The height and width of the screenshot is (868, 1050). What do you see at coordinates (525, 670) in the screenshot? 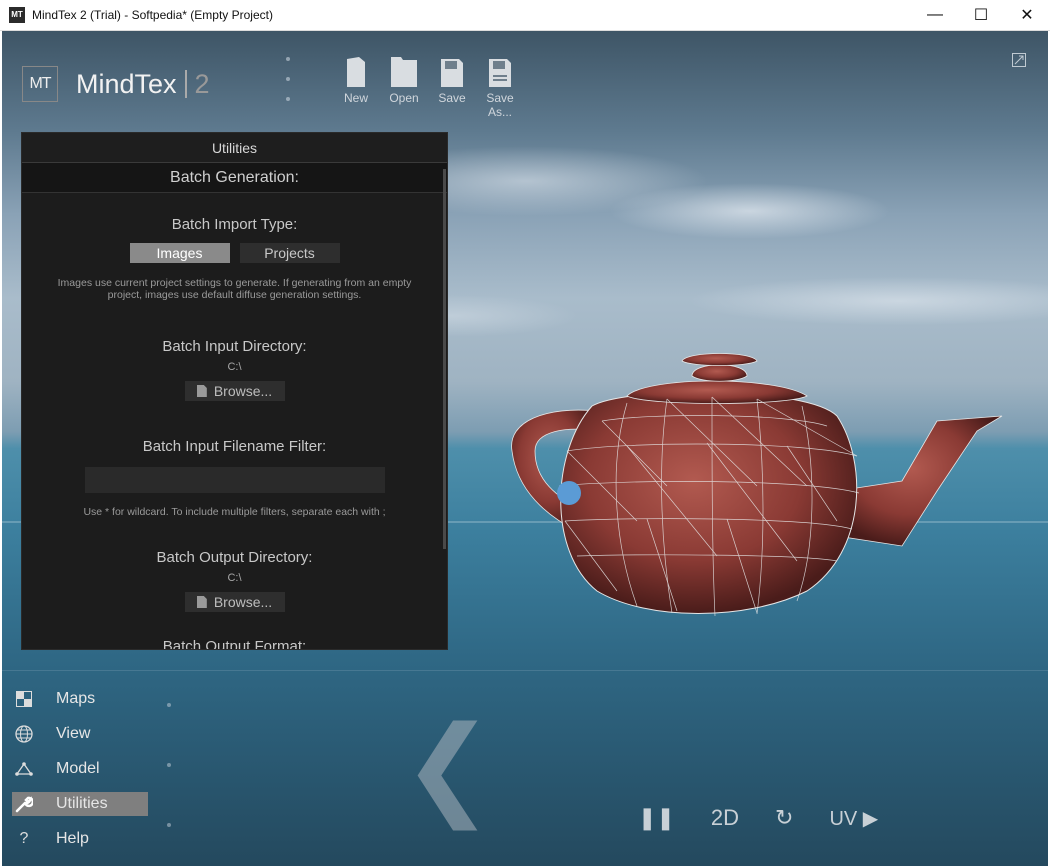
I see `nav-separator` at bounding box center [525, 670].